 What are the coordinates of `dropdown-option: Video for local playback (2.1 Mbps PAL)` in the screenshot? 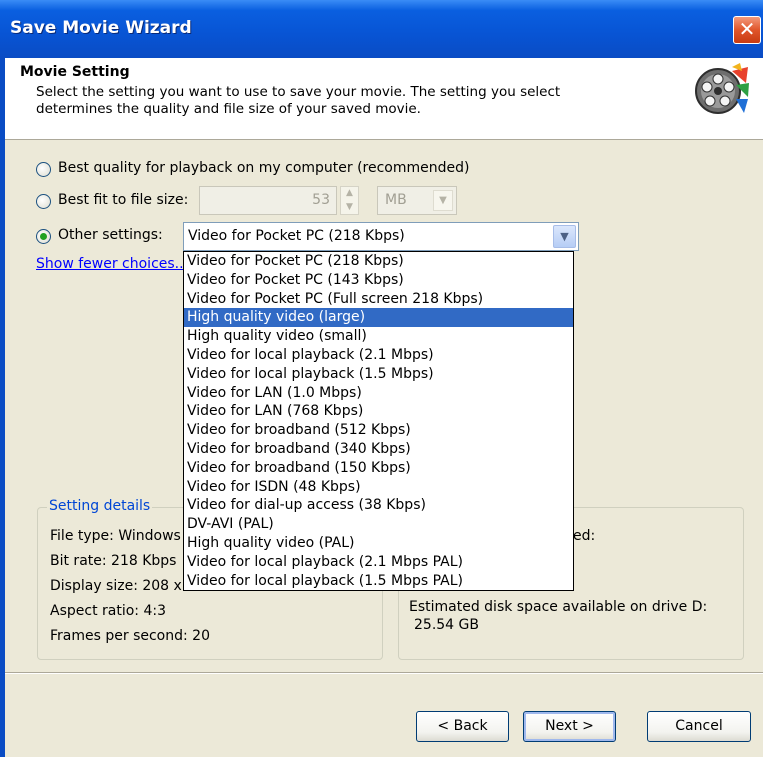 It's located at (378, 562).